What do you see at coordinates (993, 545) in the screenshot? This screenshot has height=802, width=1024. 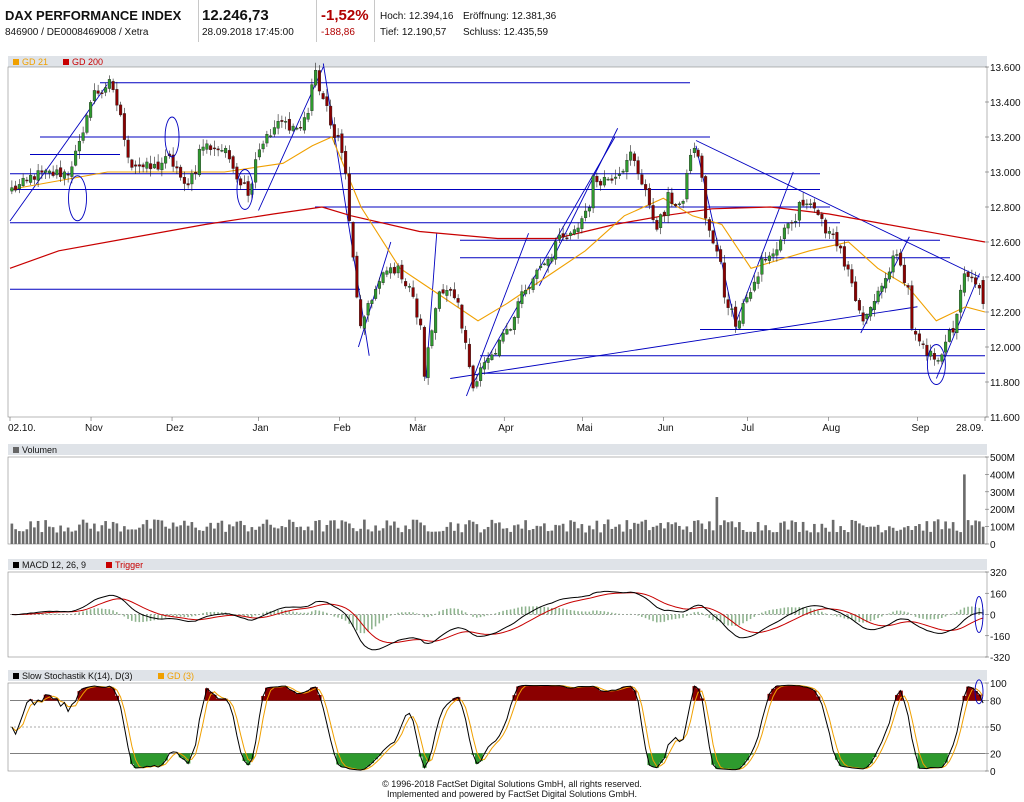 I see `volume-y-tick-label: 0` at bounding box center [993, 545].